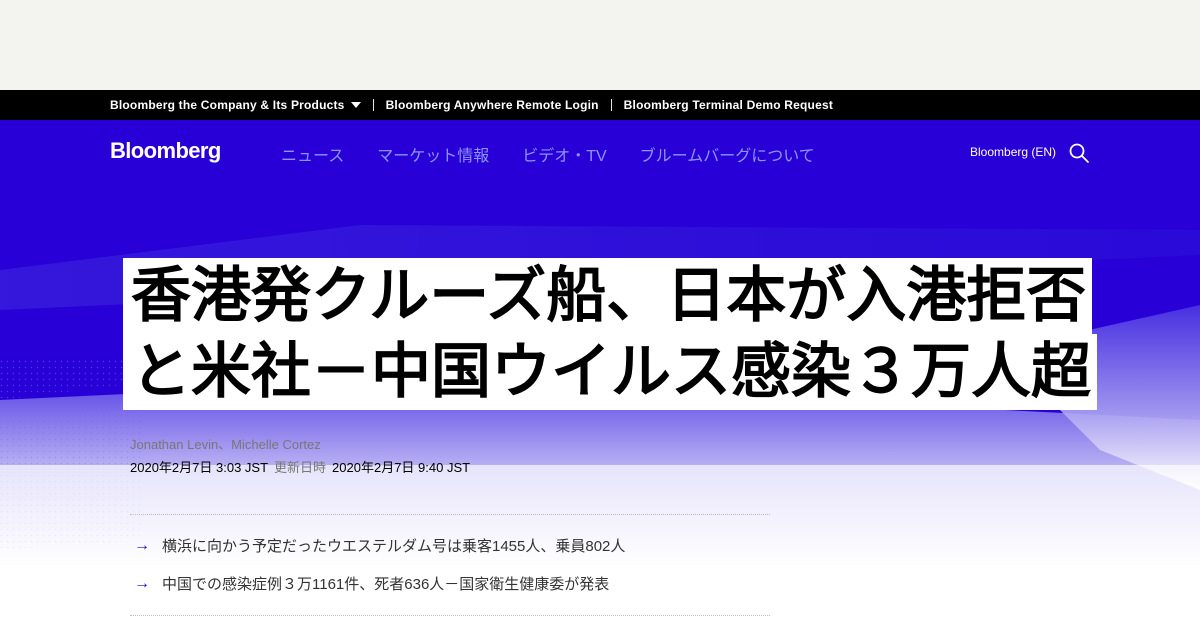 This screenshot has width=1200, height=630. I want to click on nav-news: ニュース, so click(312, 154).